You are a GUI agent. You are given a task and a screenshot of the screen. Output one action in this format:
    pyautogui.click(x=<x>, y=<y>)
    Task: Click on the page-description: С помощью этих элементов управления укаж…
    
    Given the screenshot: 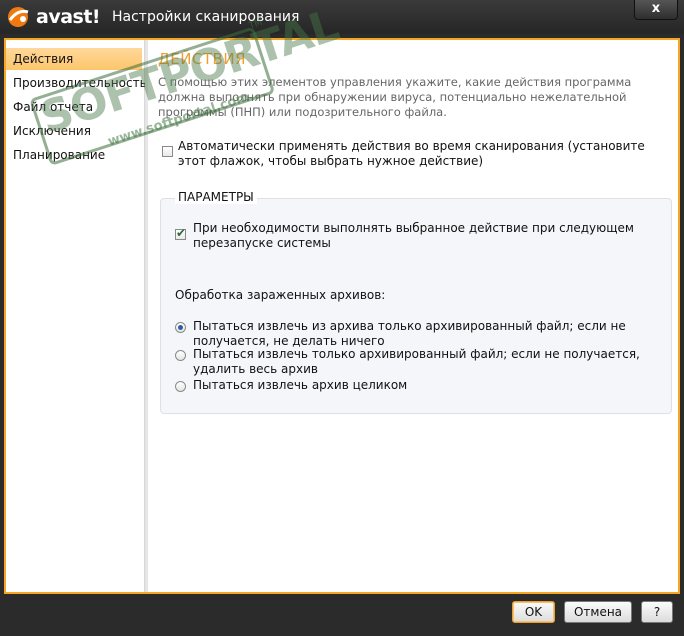 What is the action you would take?
    pyautogui.click(x=395, y=97)
    